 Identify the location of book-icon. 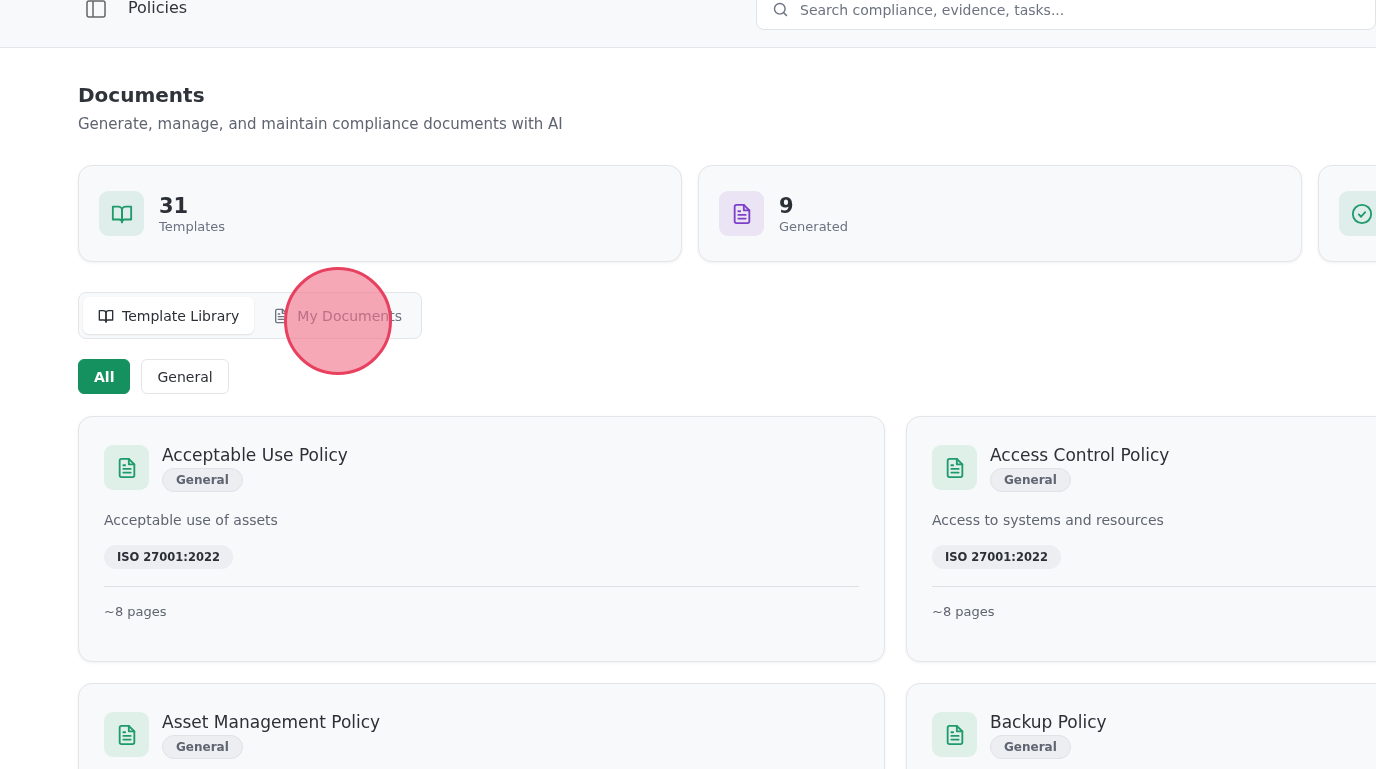
(106, 315).